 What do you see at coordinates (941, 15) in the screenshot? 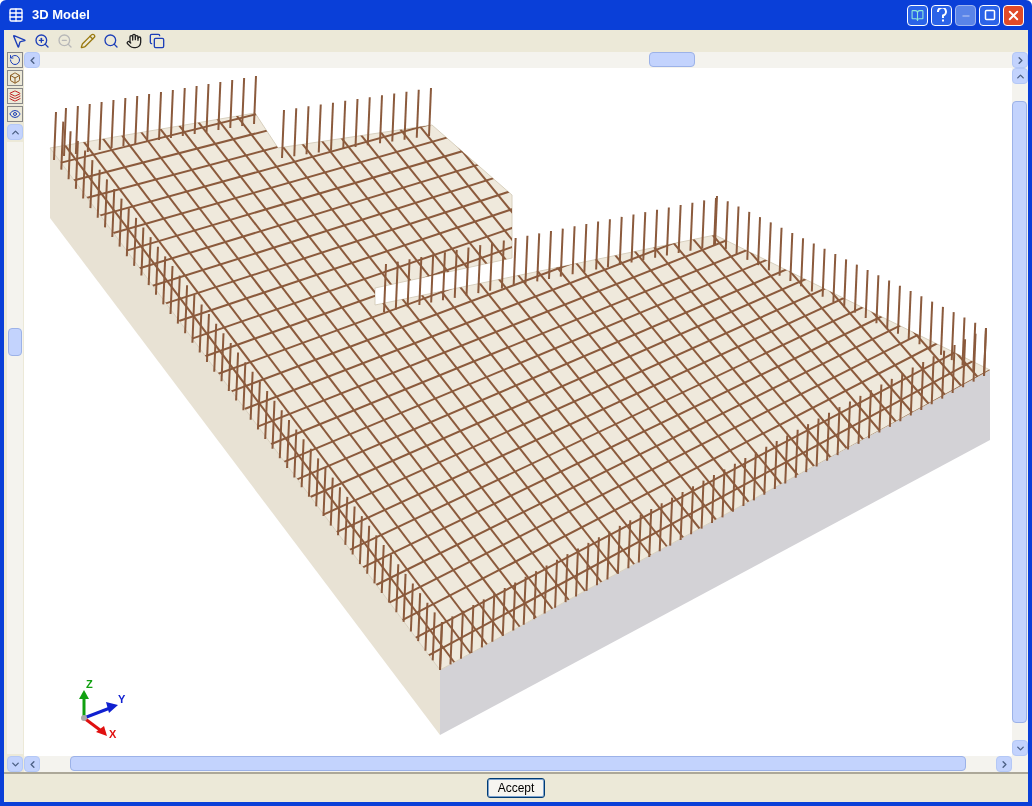
I see `help-icon` at bounding box center [941, 15].